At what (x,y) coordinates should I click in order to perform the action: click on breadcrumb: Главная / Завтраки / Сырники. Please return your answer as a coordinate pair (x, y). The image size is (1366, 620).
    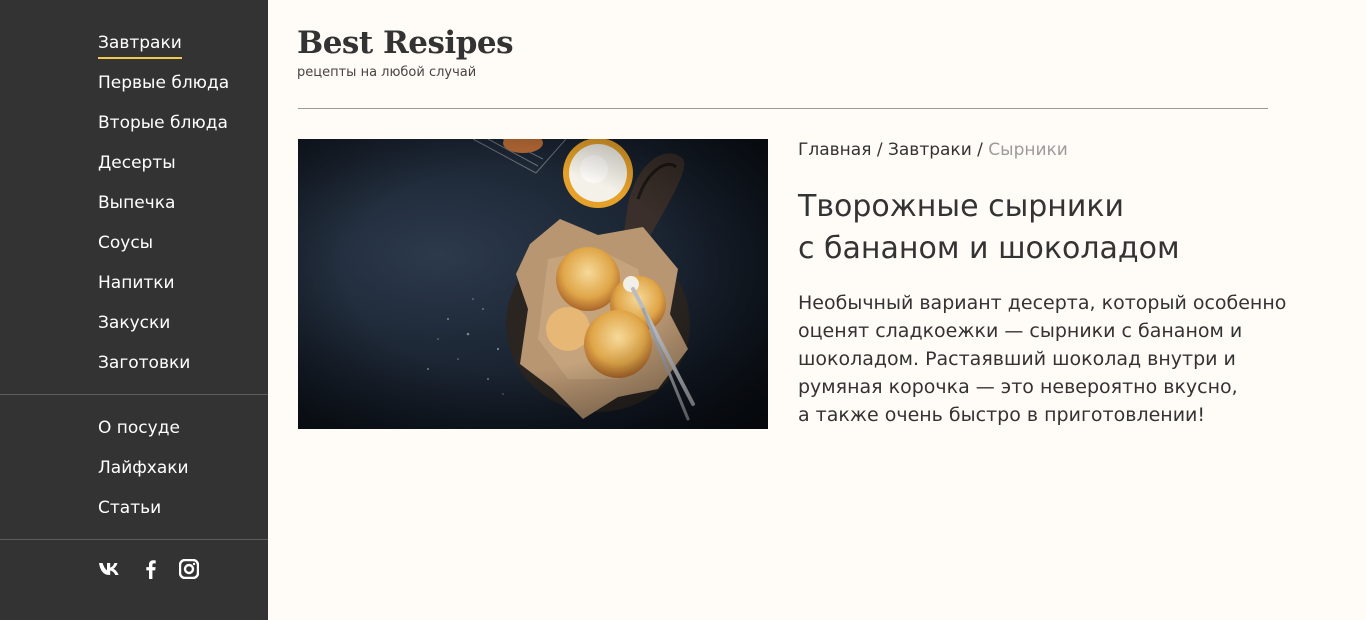
    Looking at the image, I should click on (933, 150).